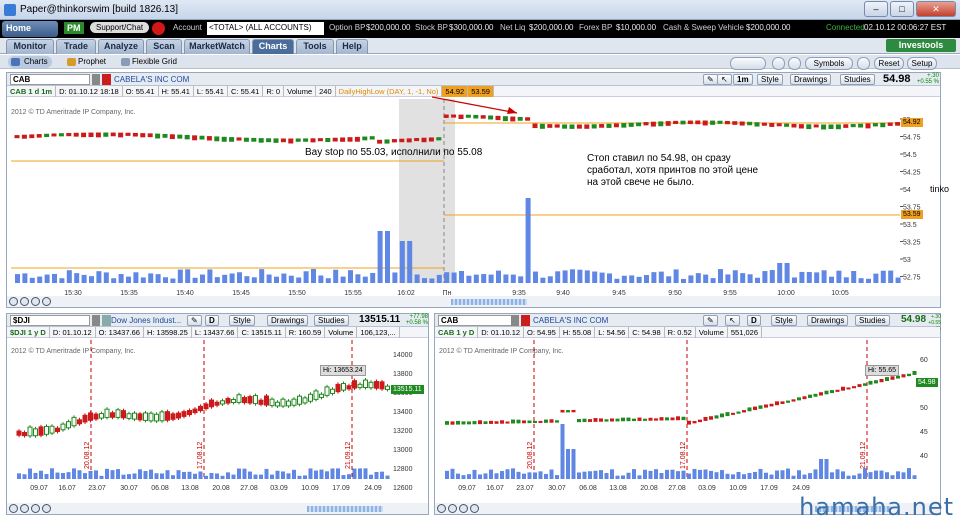 The width and height of the screenshot is (960, 521). I want to click on tab-charts: Charts, so click(273, 46).